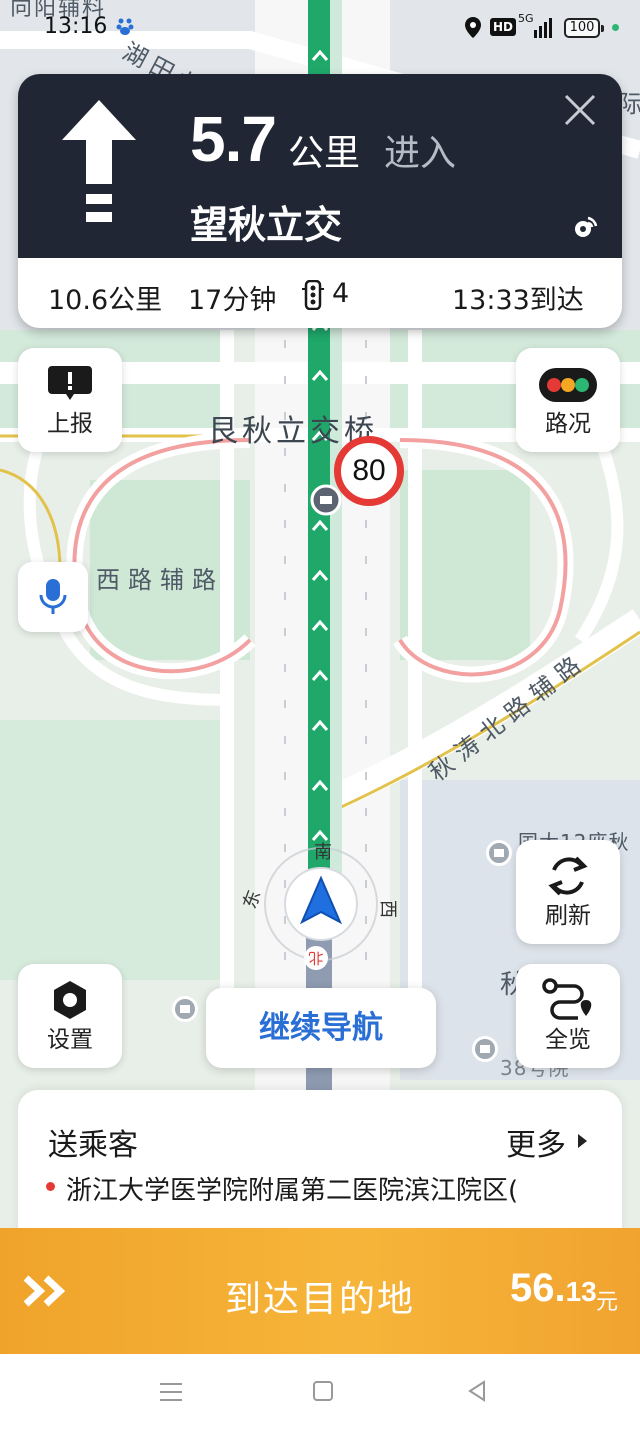  I want to click on maneuver-distance: 5.7, so click(233, 139).